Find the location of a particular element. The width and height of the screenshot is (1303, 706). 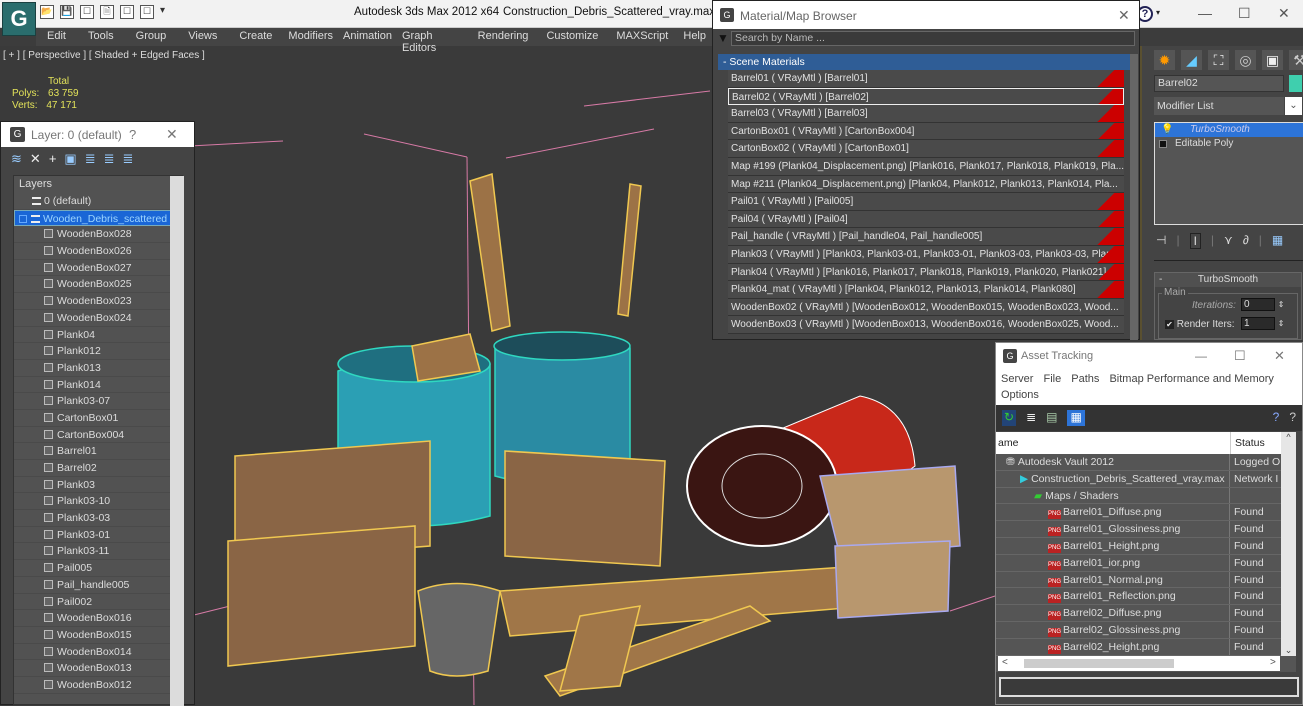

menu-create: Create is located at coordinates (255, 37).